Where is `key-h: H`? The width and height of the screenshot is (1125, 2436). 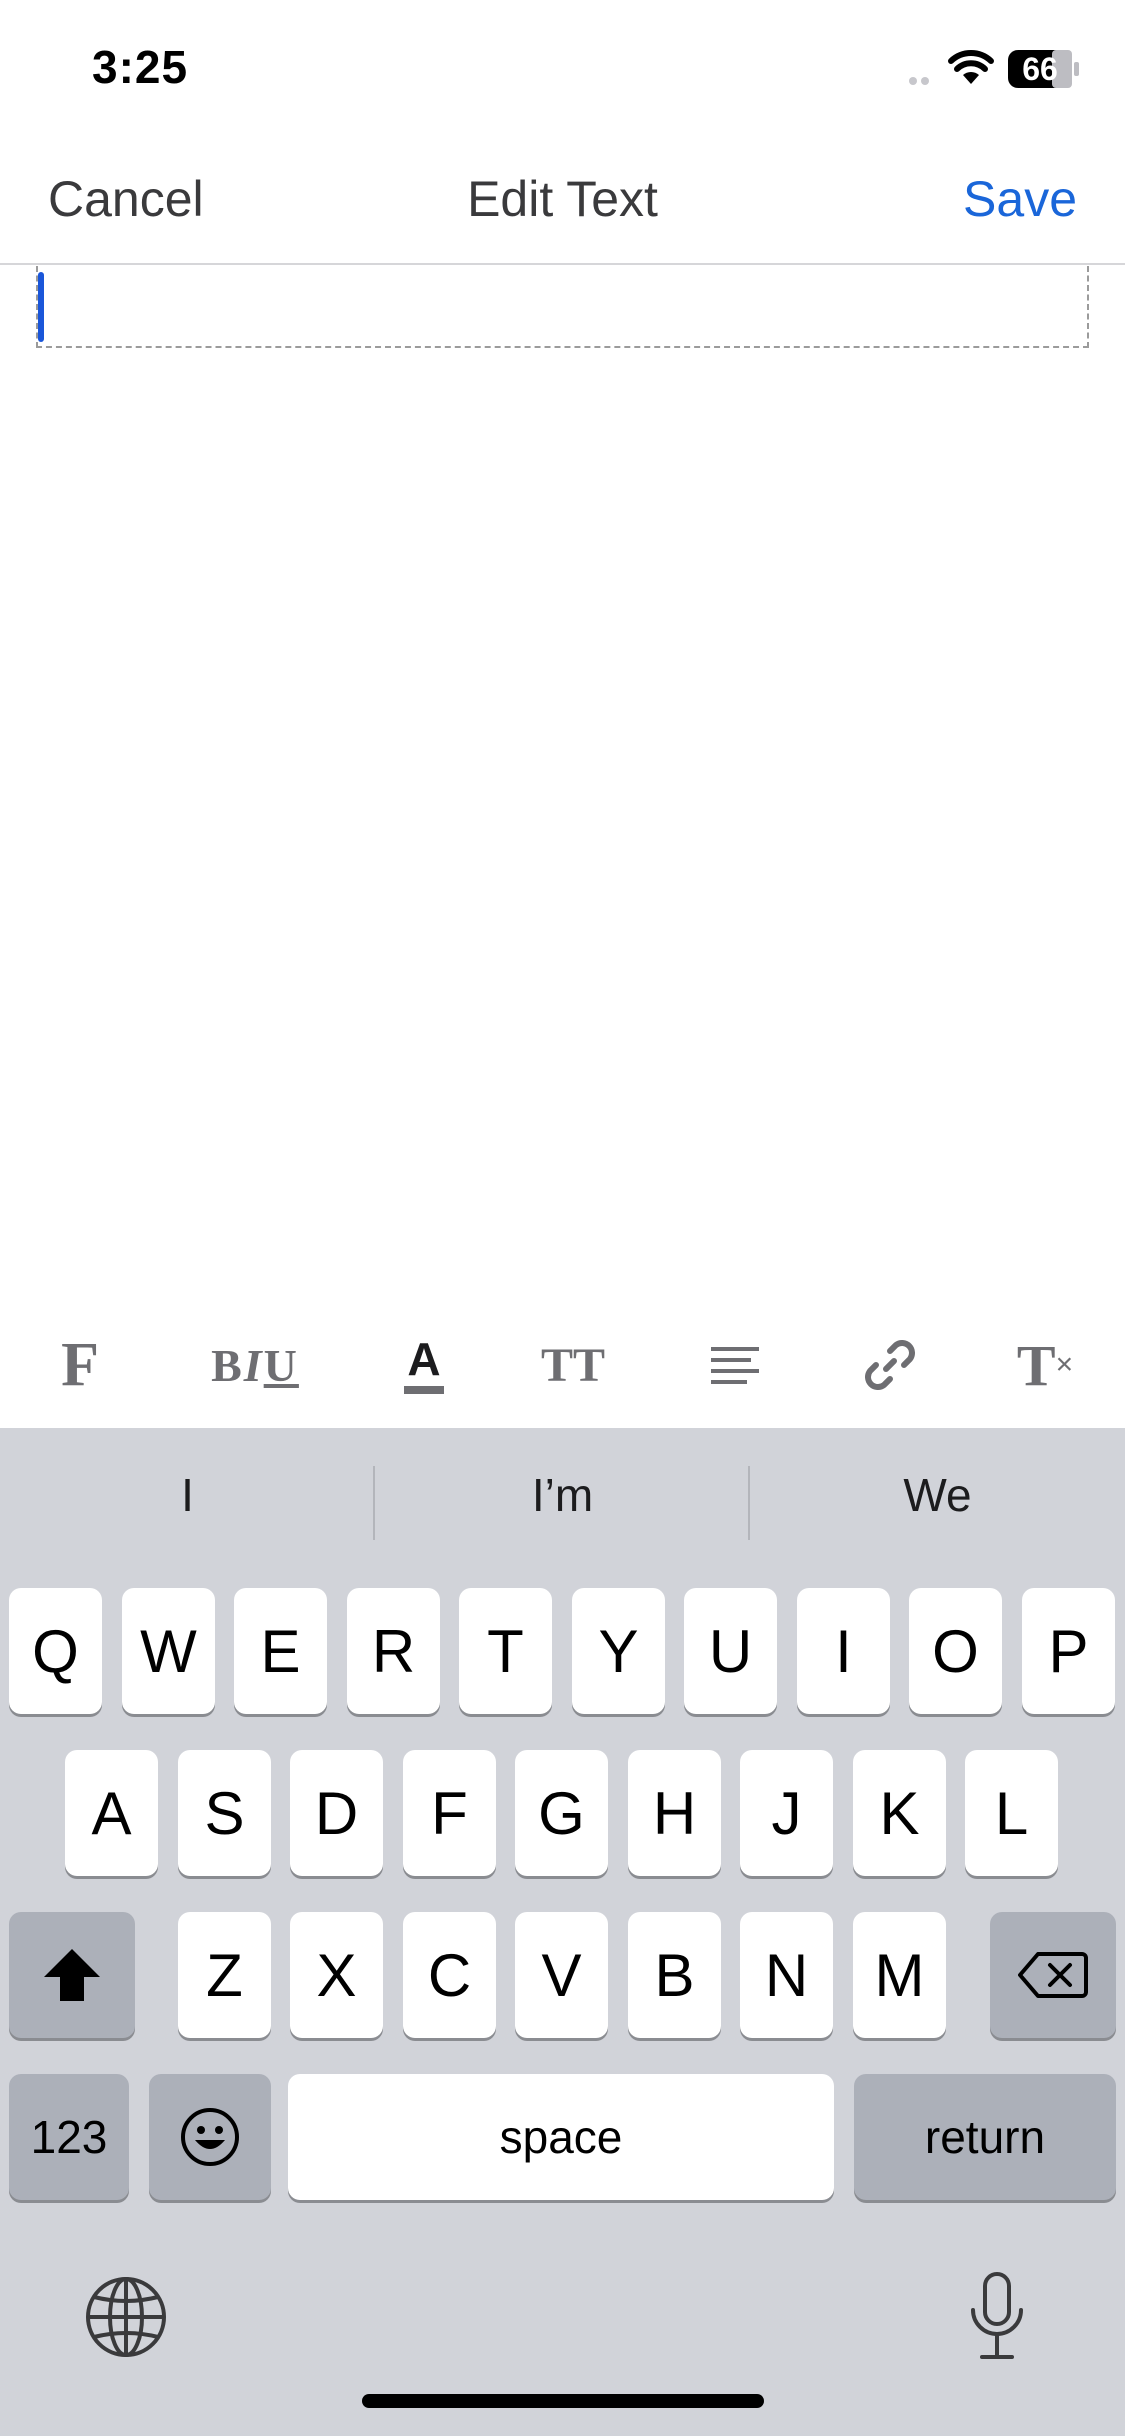
key-h: H is located at coordinates (674, 1813).